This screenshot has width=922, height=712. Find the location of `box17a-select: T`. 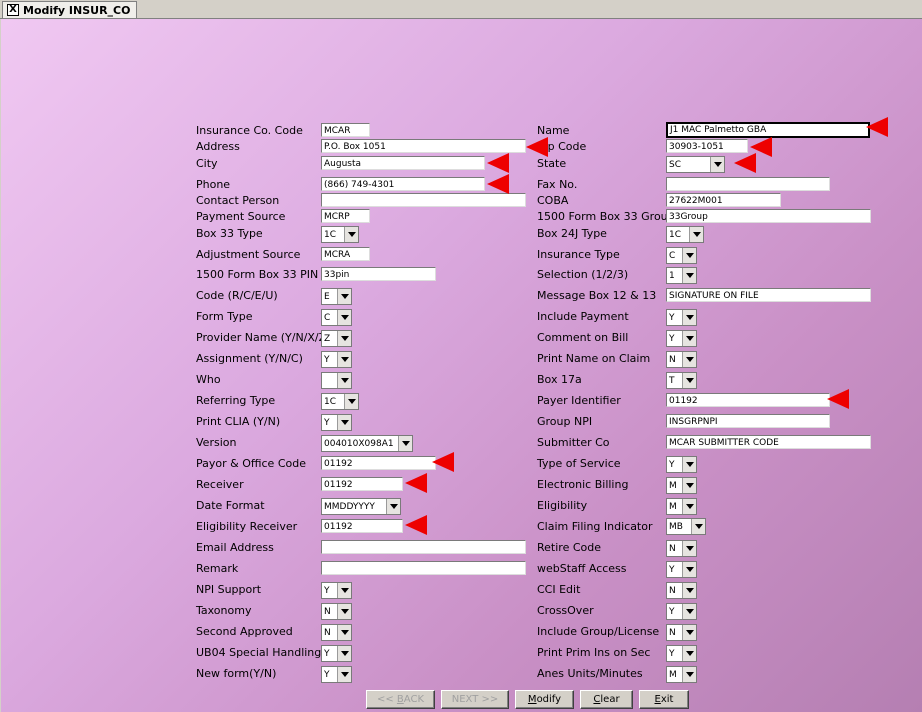

box17a-select: T is located at coordinates (681, 380).